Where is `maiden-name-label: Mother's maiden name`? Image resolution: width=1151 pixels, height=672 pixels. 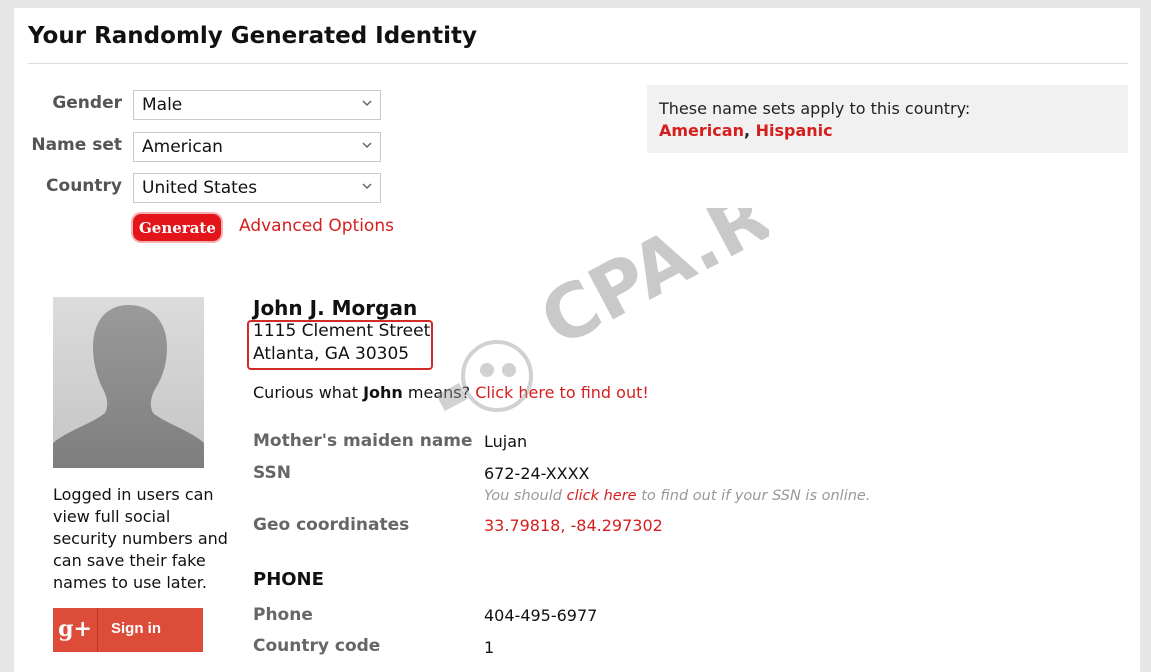 maiden-name-label: Mother's maiden name is located at coordinates (363, 441).